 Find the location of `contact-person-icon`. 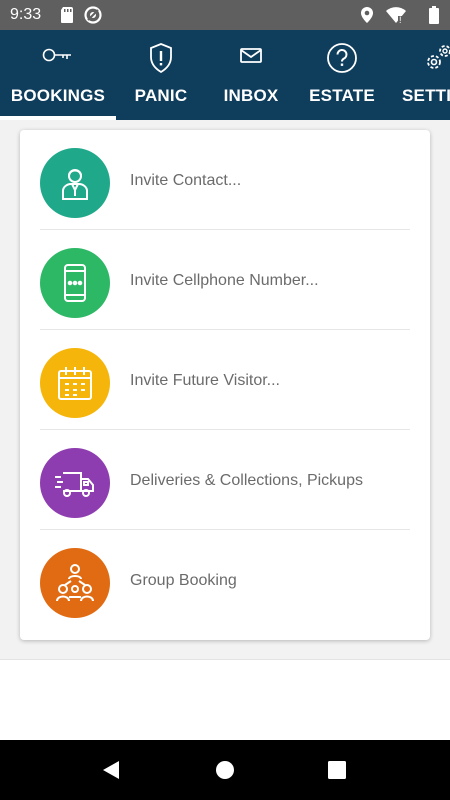

contact-person-icon is located at coordinates (75, 183).